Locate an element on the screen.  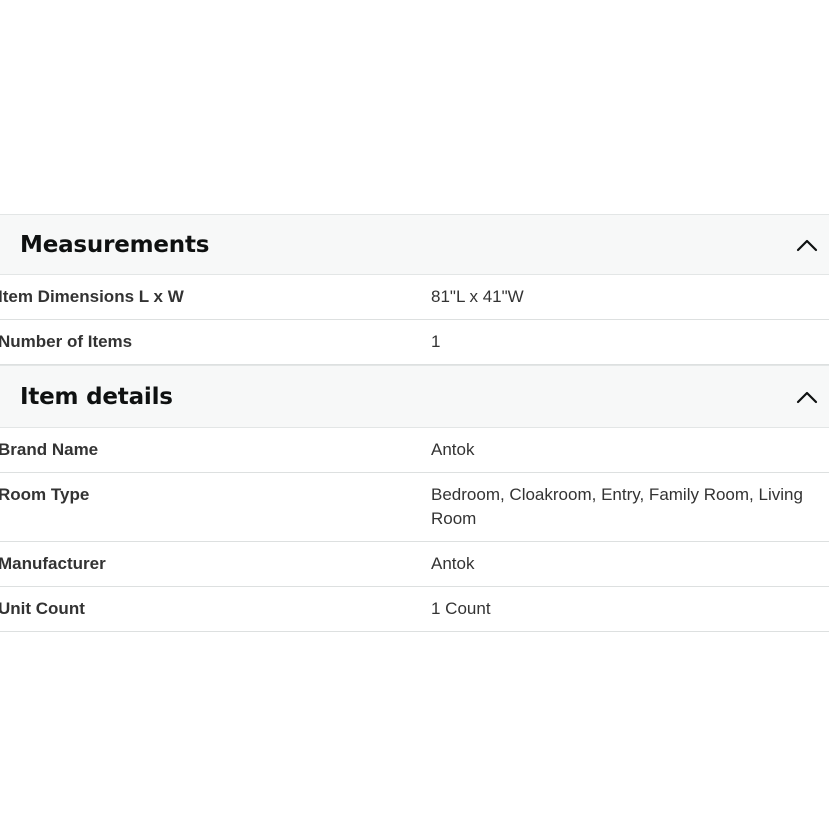
item-details-section-header: Item details is located at coordinates (414, 396).